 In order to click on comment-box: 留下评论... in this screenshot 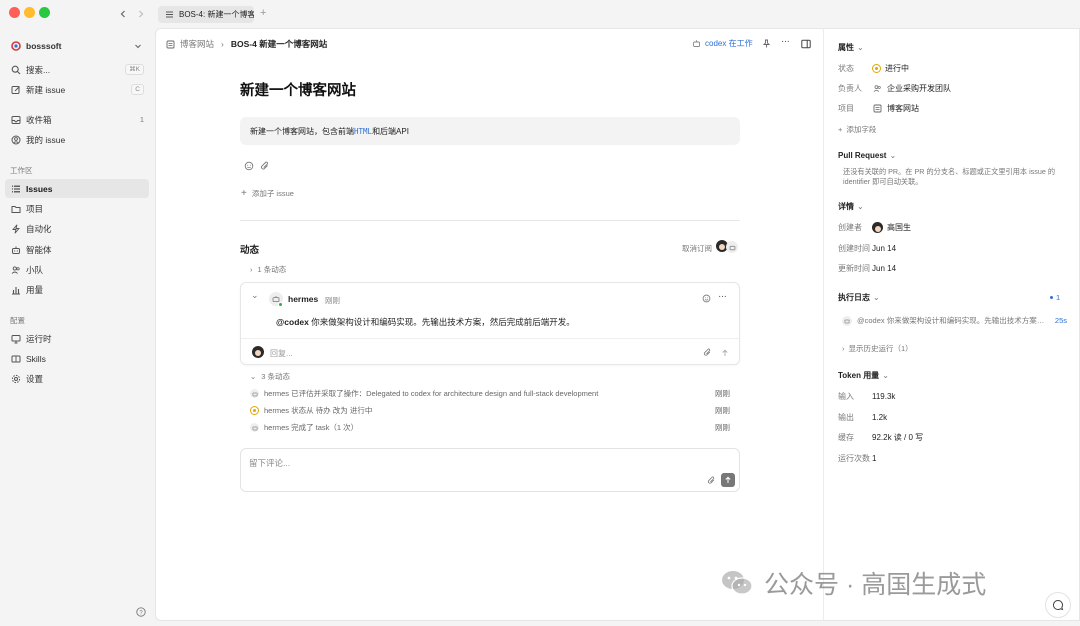, I will do `click(490, 470)`.